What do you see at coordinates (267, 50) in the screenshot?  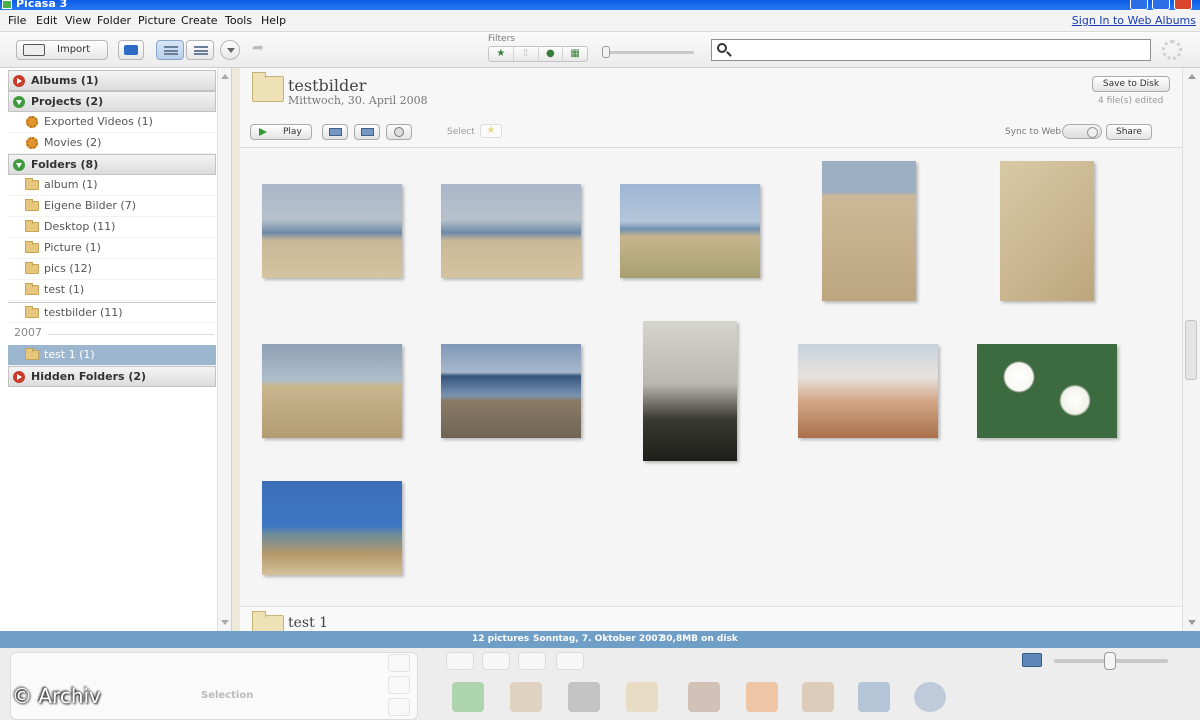 I see `back-arrow-icon: ➦` at bounding box center [267, 50].